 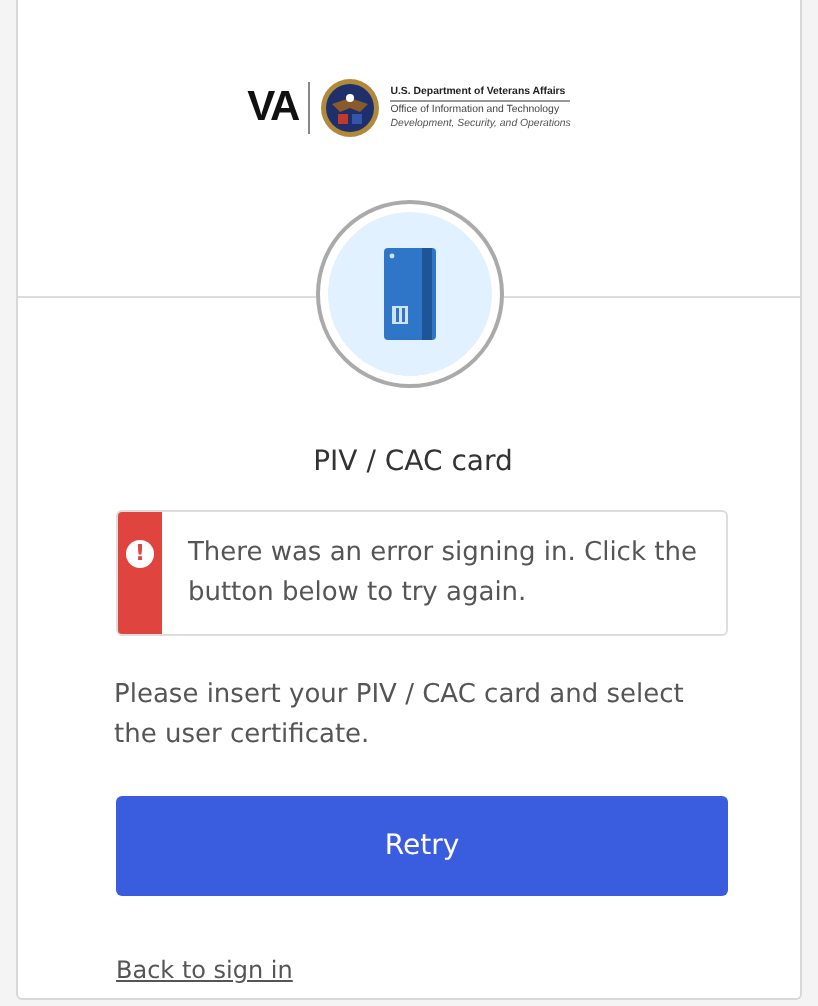 What do you see at coordinates (422, 846) in the screenshot?
I see `retry-button: Retry` at bounding box center [422, 846].